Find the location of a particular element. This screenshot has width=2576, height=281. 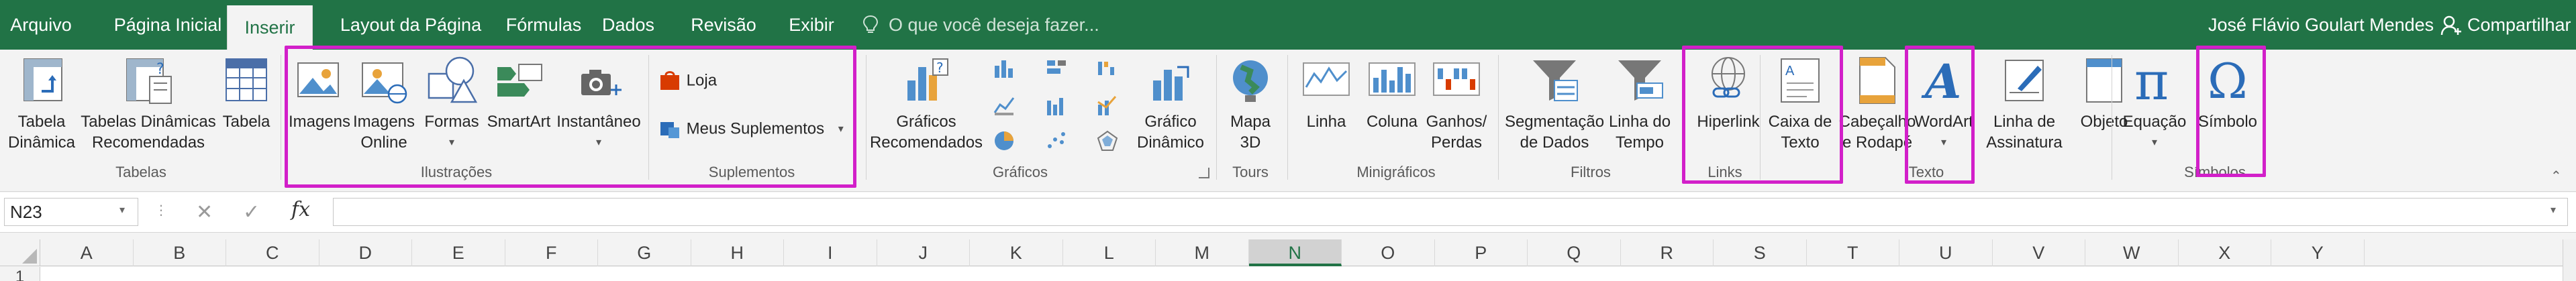

smartart-button: SmartArt is located at coordinates (518, 93).